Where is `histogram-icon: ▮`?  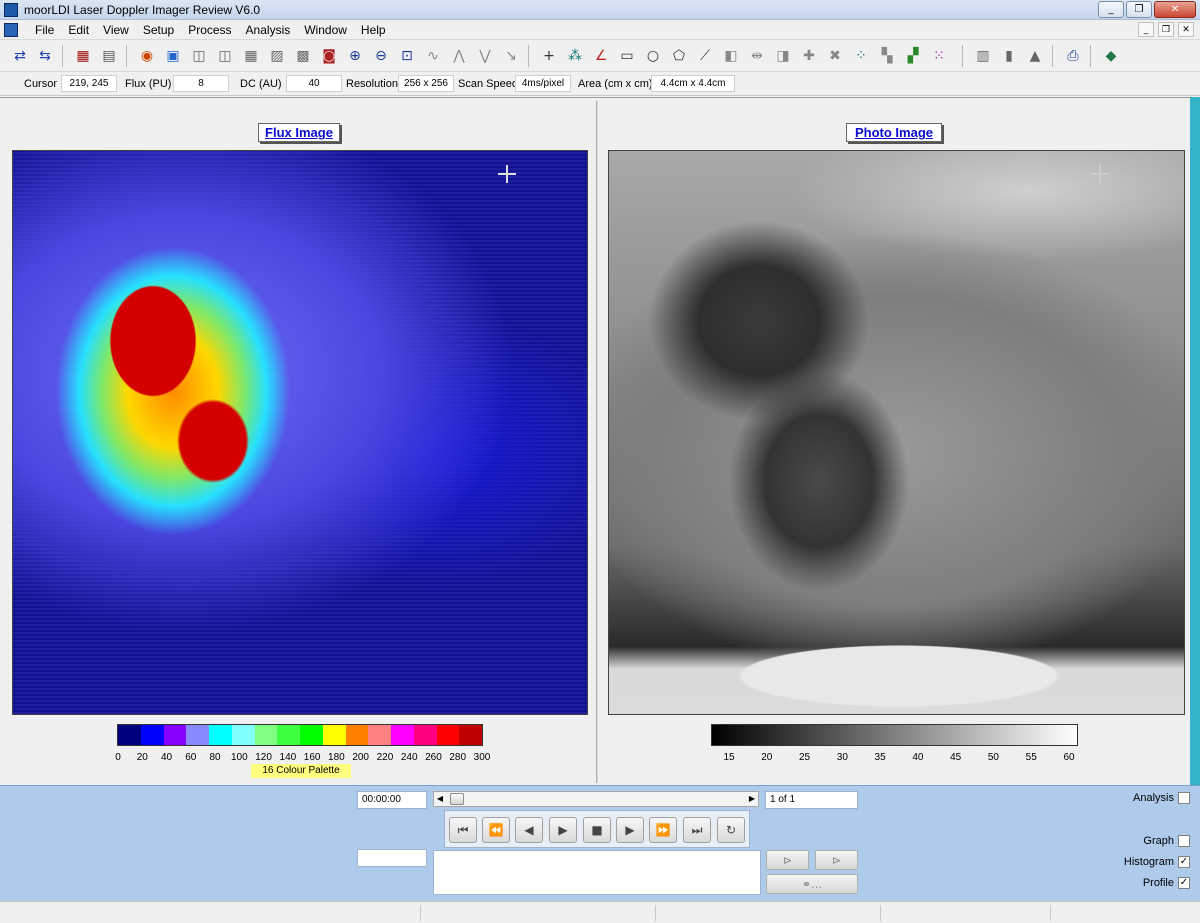
histogram-icon: ▮ is located at coordinates (1009, 56).